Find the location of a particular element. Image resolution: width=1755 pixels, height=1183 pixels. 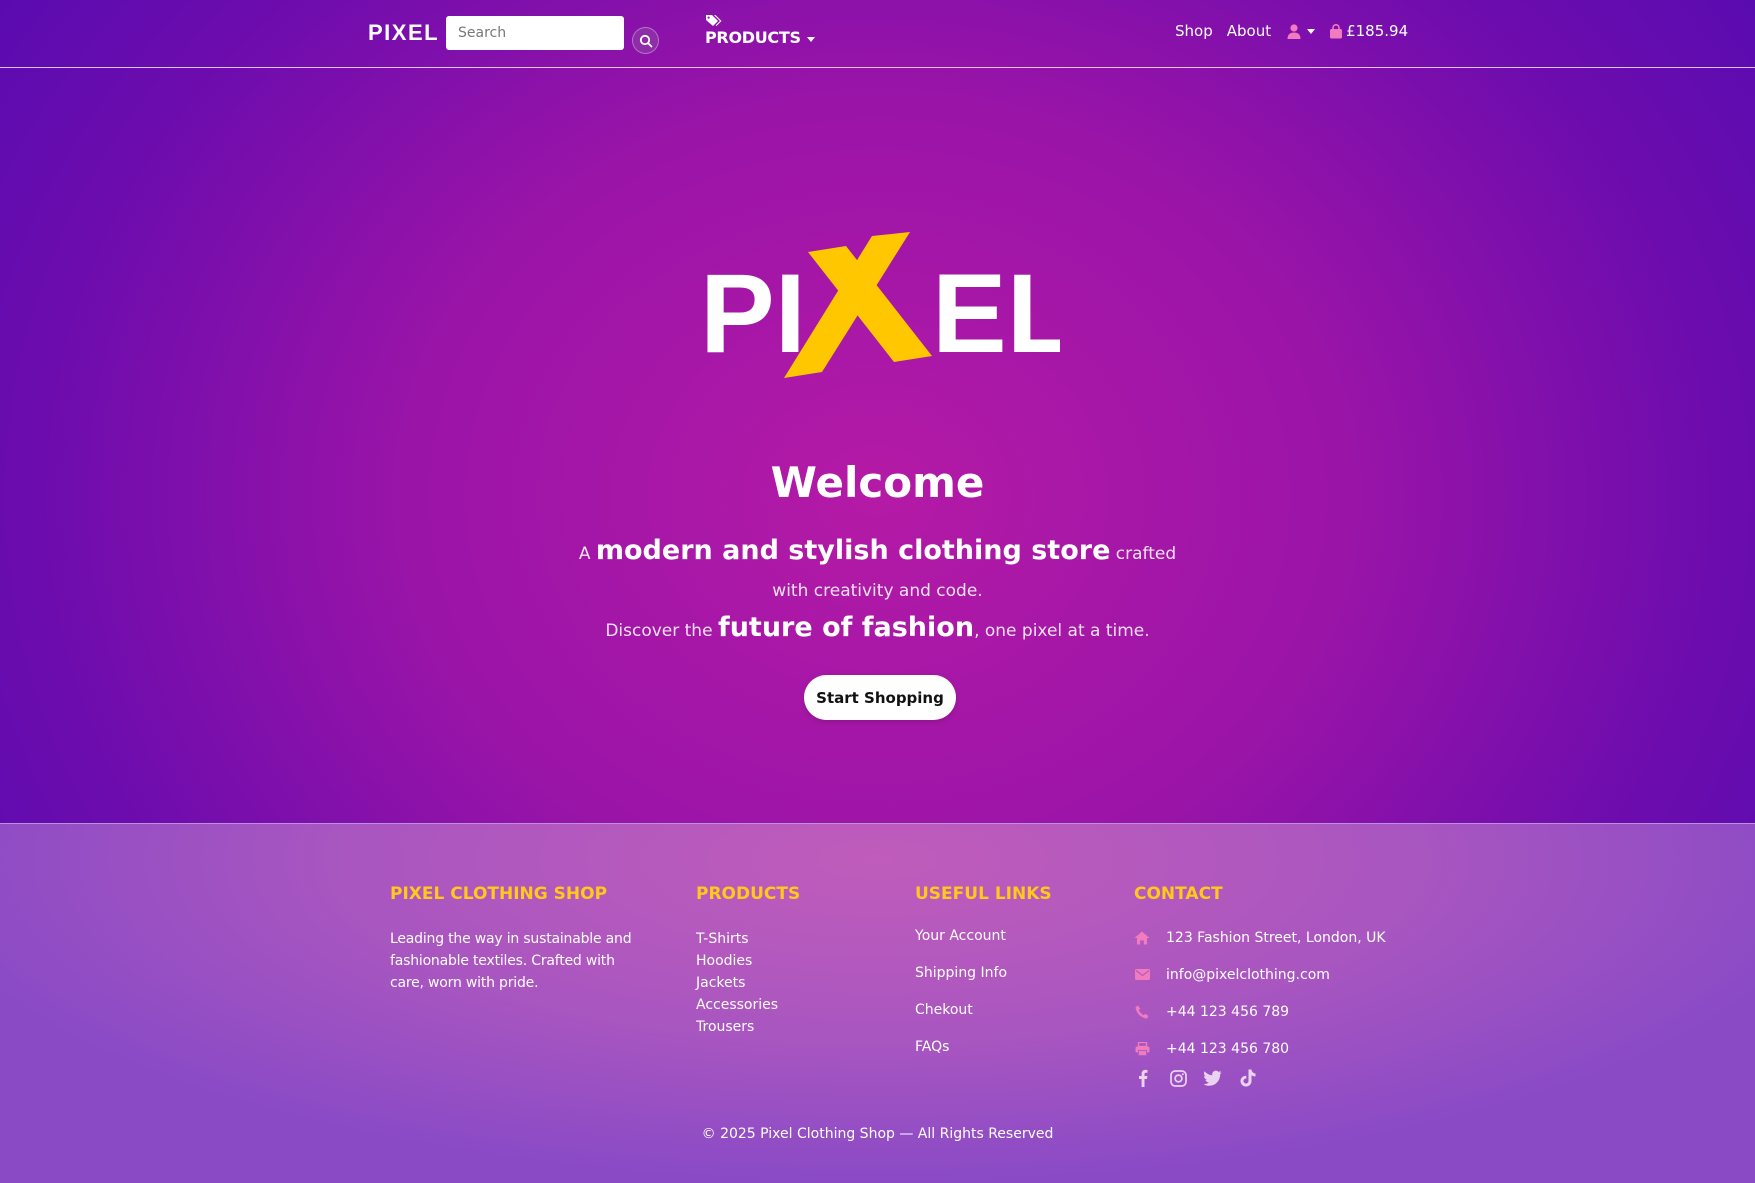

contact-address: 123 Fashion Street, London, UK is located at coordinates (1260, 937).